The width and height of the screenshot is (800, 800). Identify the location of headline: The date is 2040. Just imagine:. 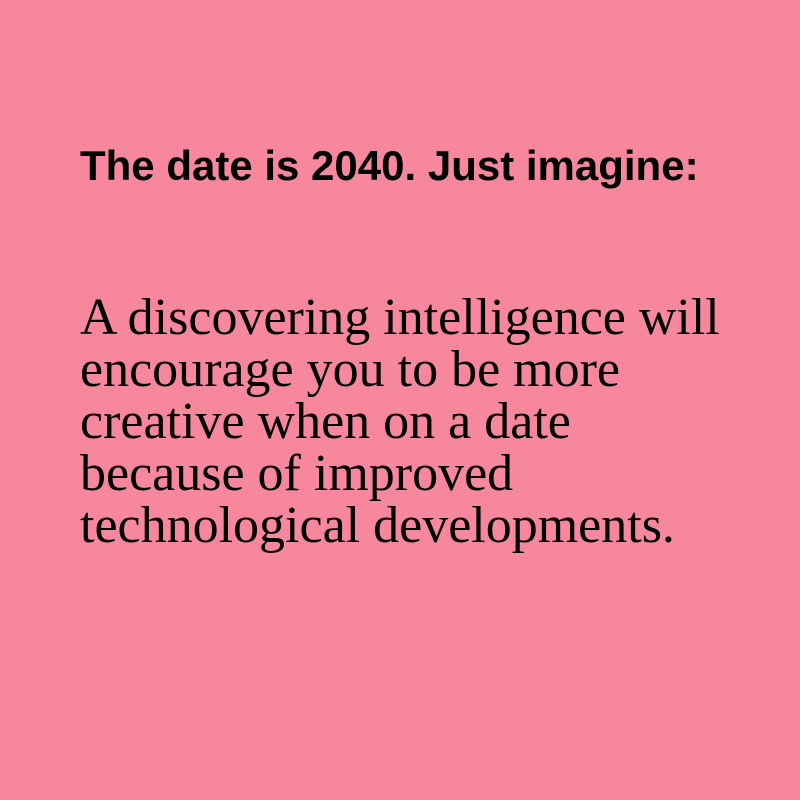
(389, 165).